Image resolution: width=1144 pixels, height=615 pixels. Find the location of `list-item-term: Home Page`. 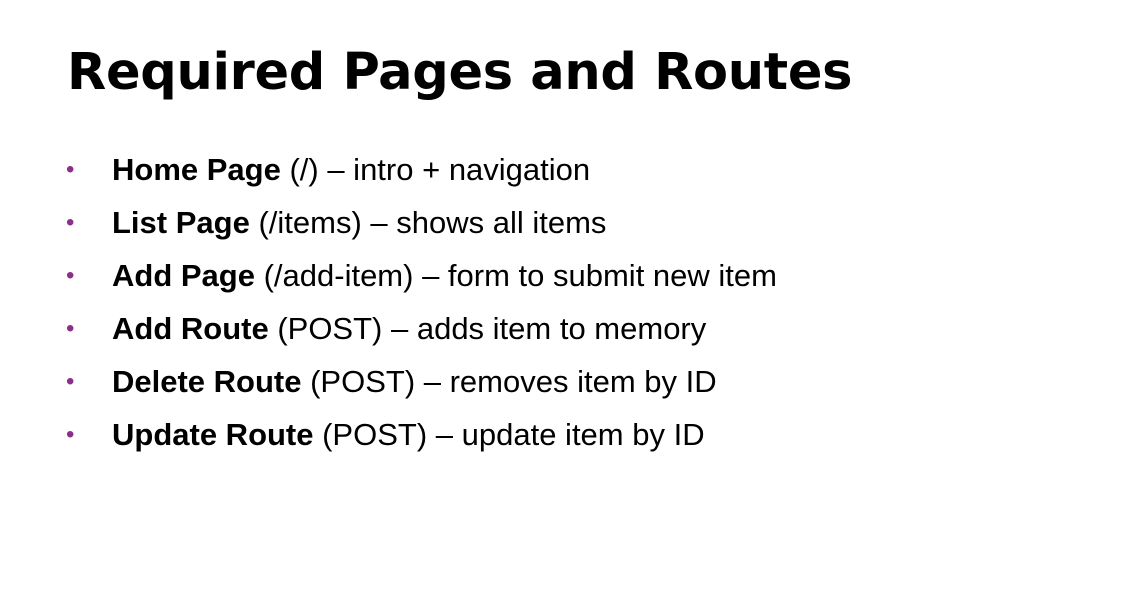

list-item-term: Home Page is located at coordinates (196, 169).